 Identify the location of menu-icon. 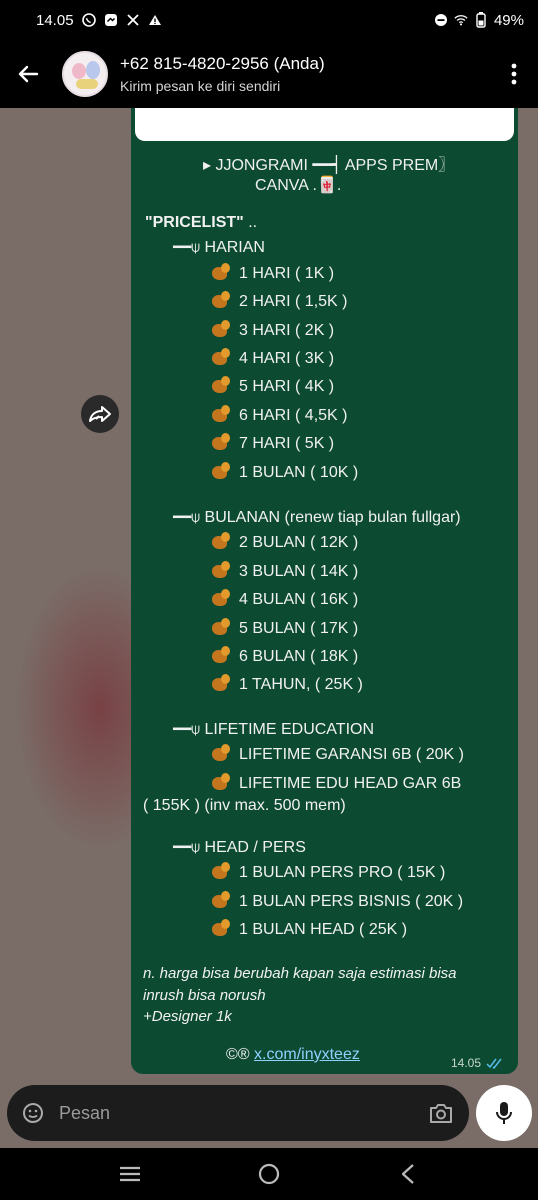
(129, 1174).